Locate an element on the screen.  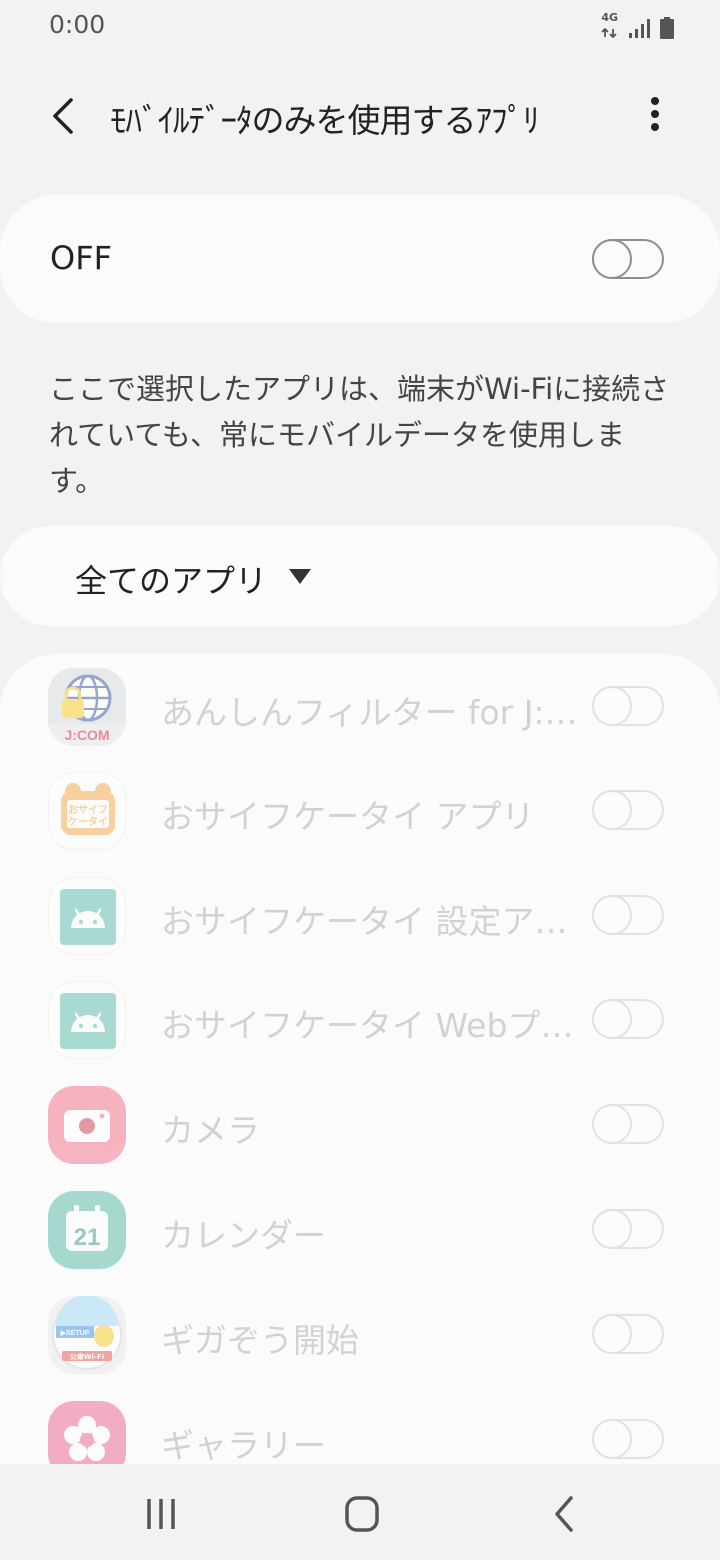
battery-icon is located at coordinates (667, 27).